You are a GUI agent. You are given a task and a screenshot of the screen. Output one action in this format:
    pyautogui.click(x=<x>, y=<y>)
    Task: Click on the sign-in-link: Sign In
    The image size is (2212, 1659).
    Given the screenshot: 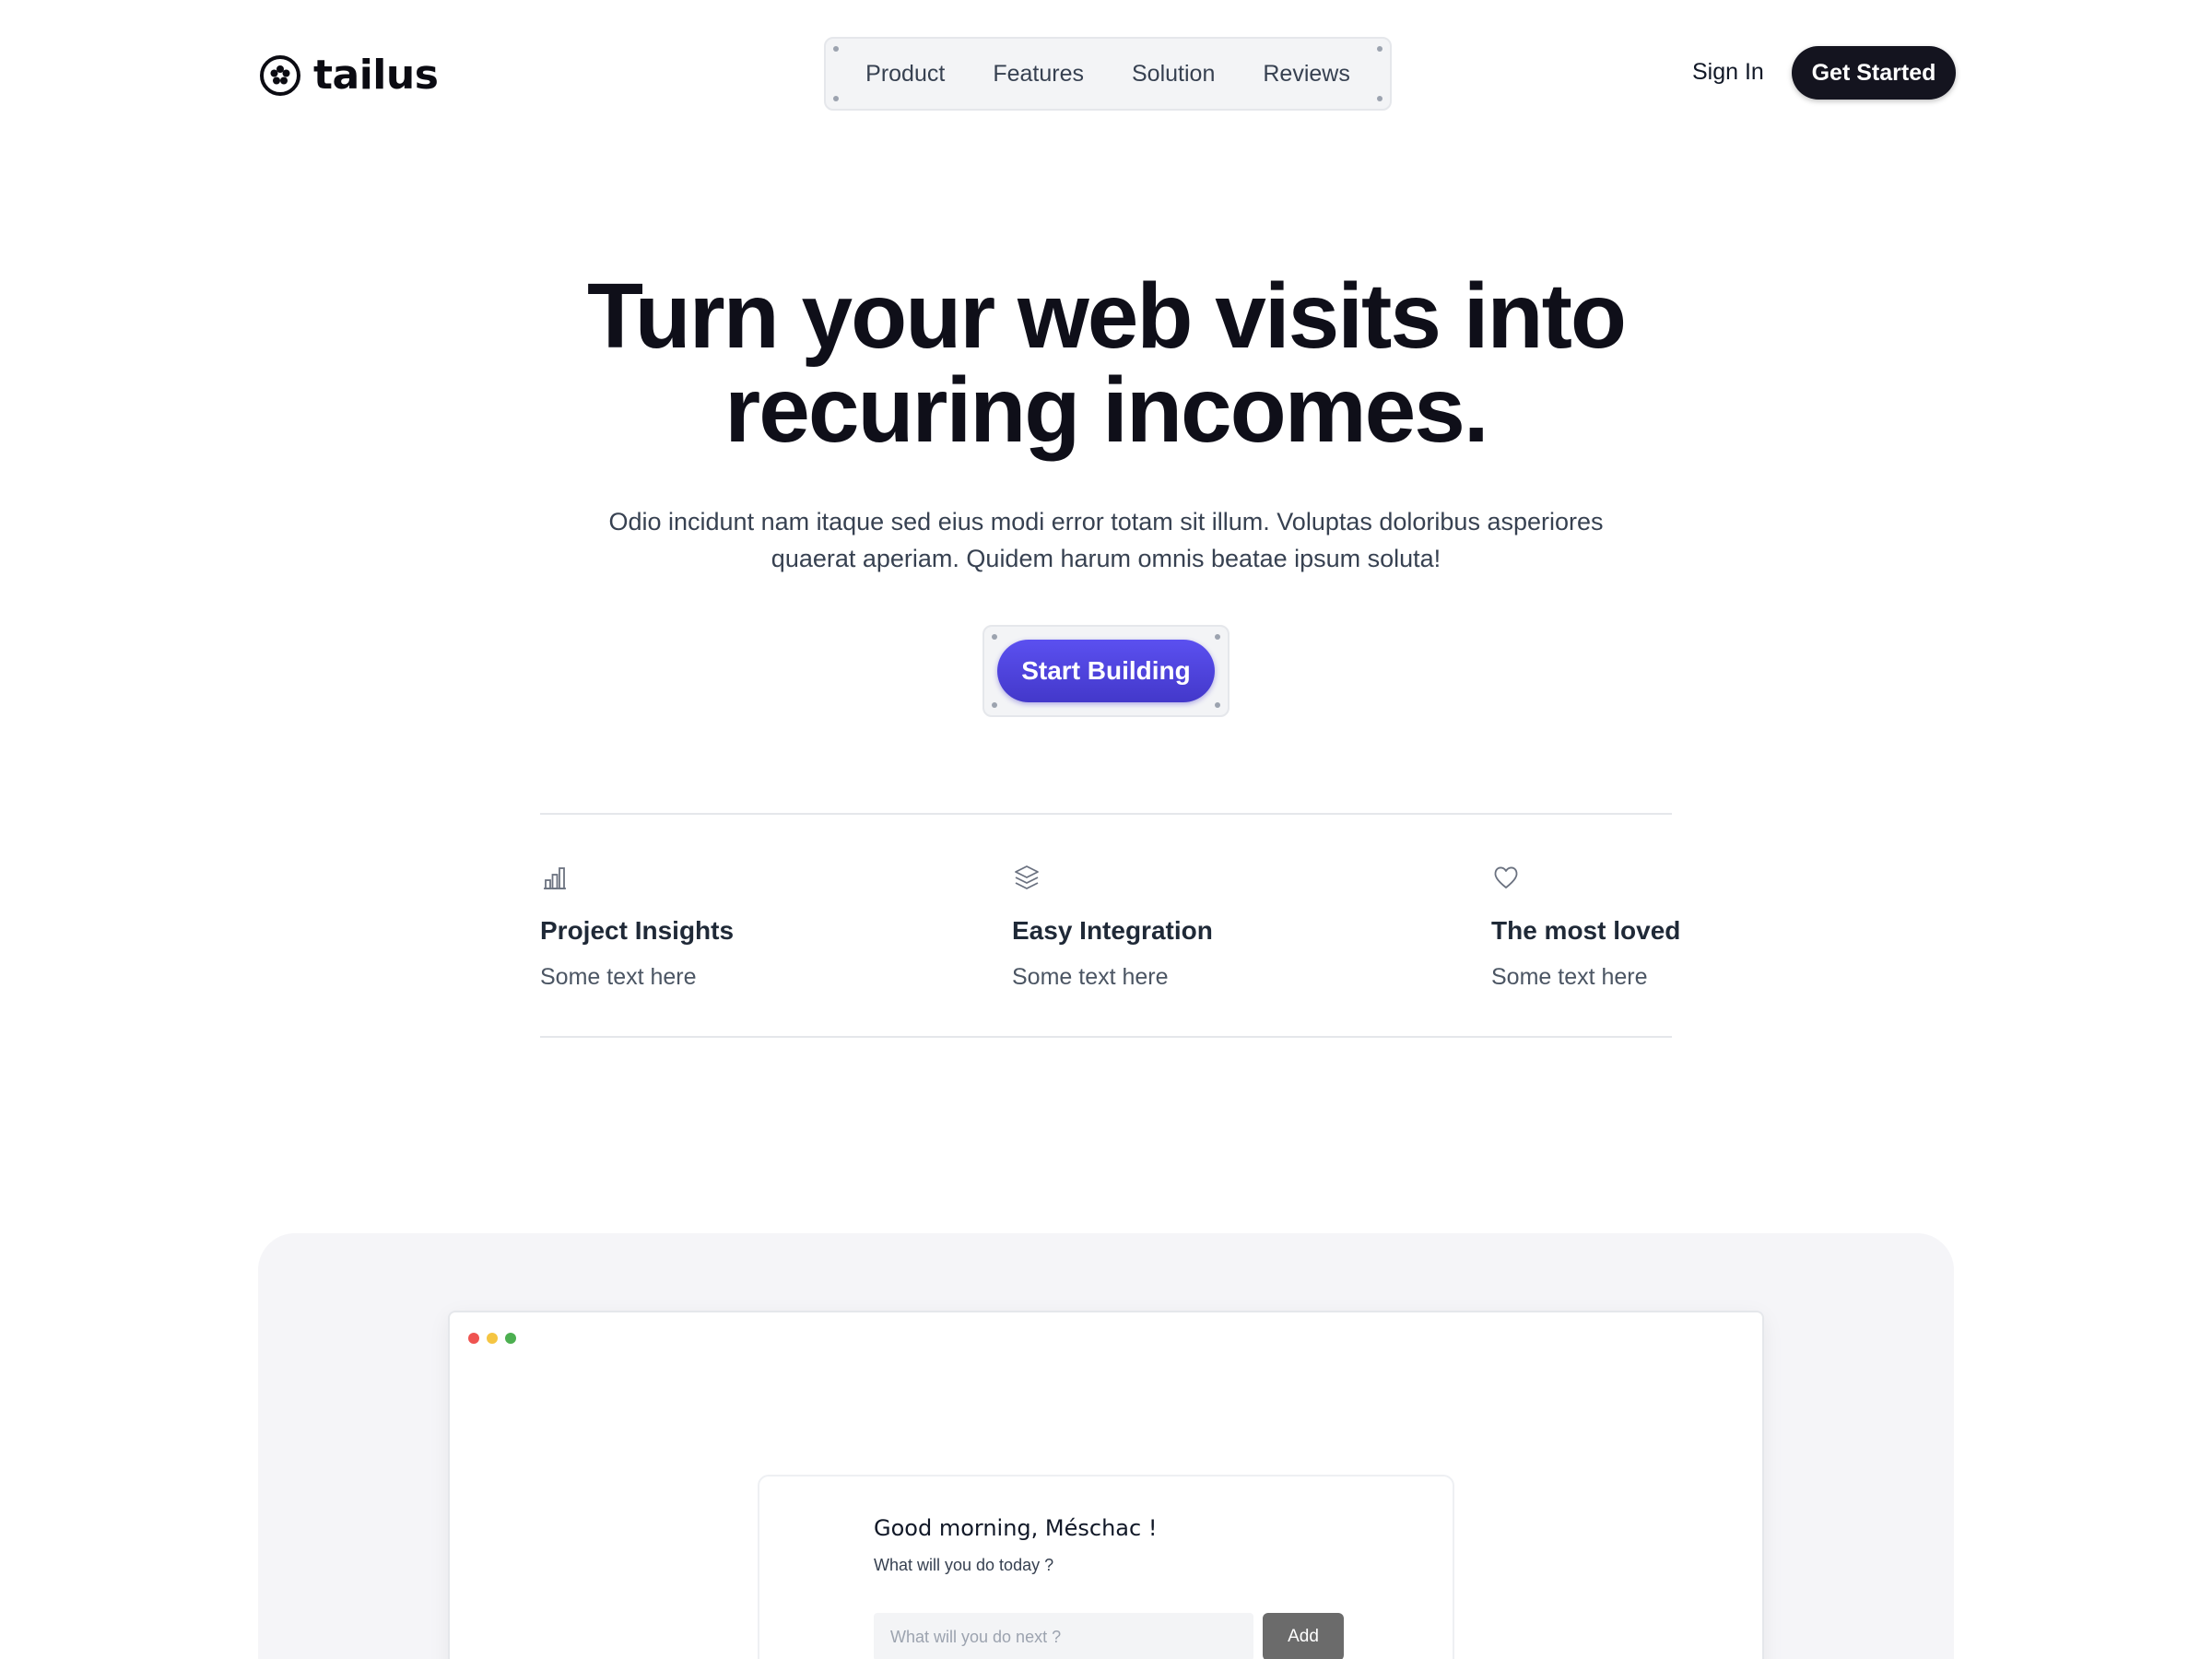 What is the action you would take?
    pyautogui.click(x=1728, y=72)
    